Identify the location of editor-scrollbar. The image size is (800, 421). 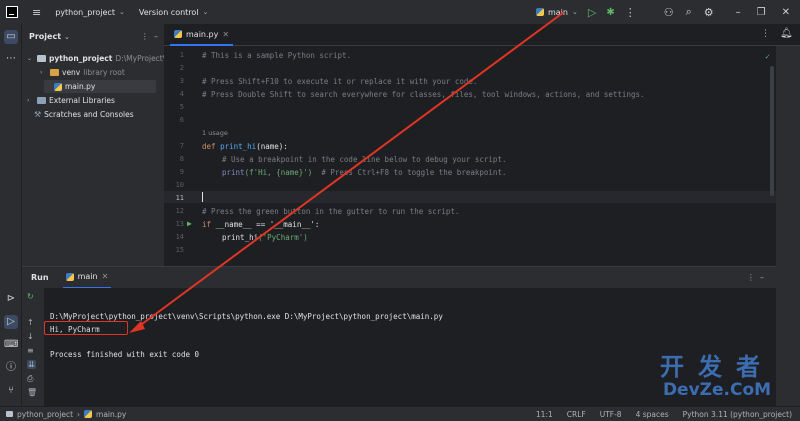
(772, 131).